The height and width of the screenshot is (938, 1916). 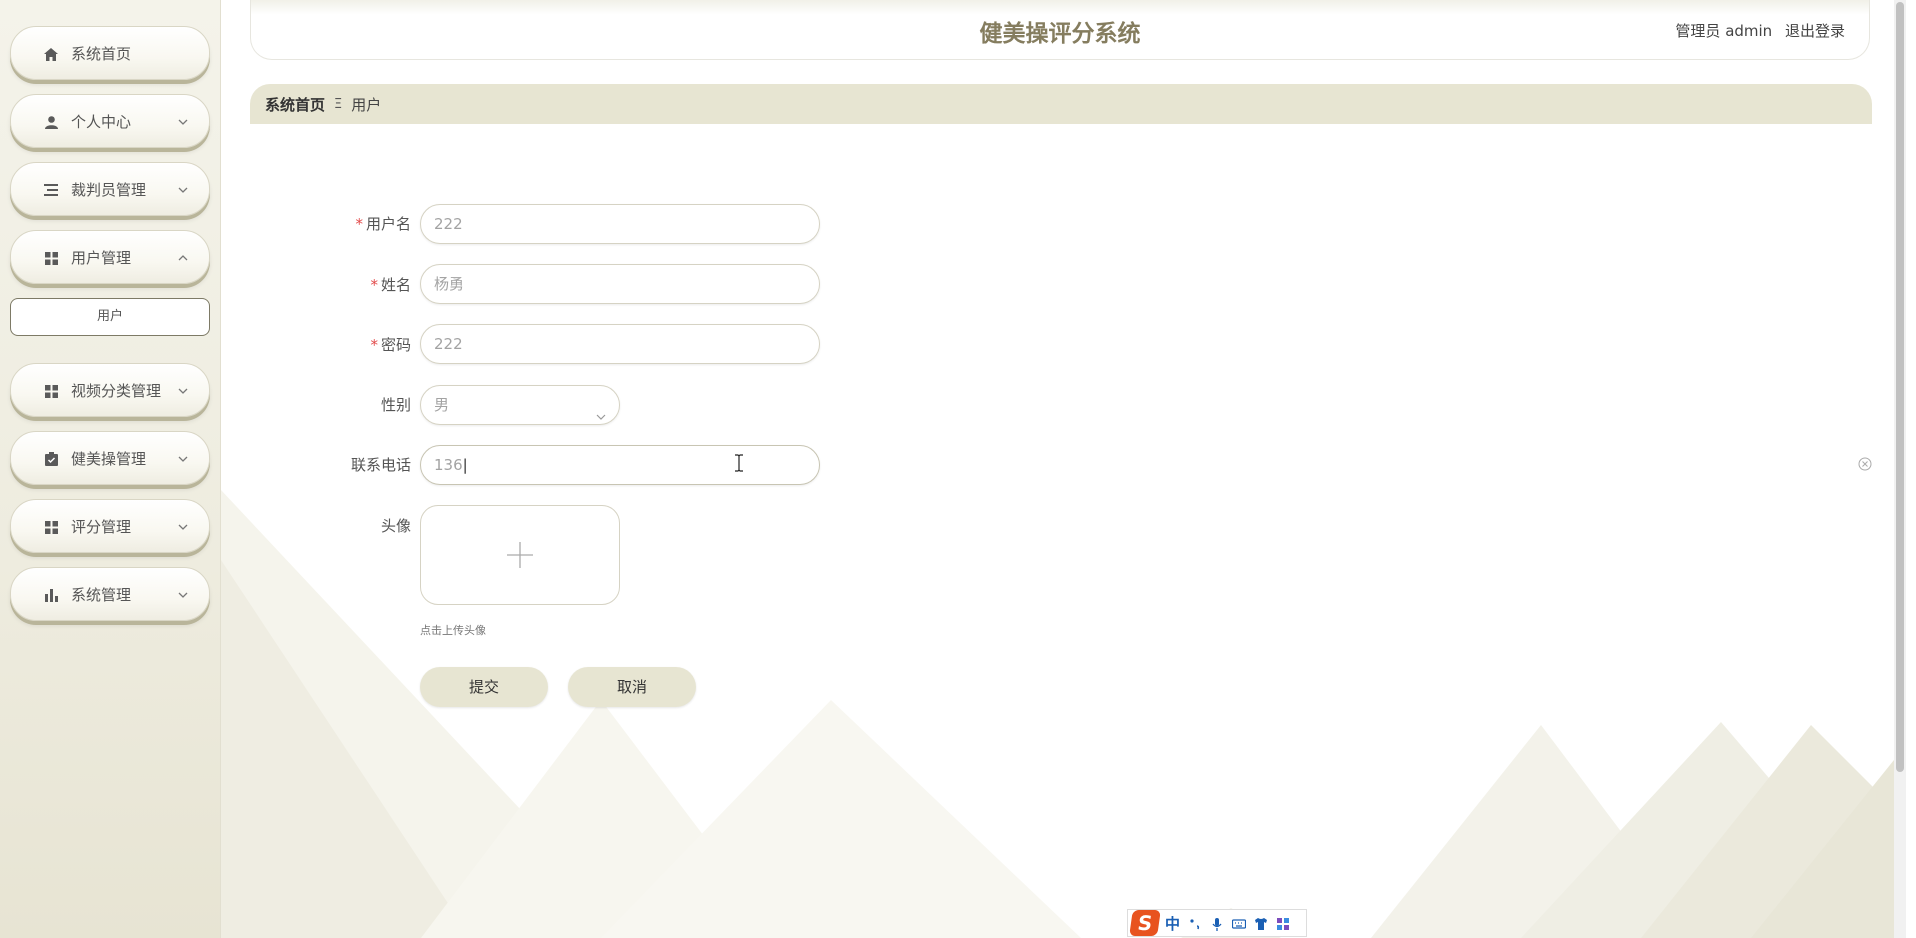 What do you see at coordinates (51, 595) in the screenshot?
I see `bar-chart-icon` at bounding box center [51, 595].